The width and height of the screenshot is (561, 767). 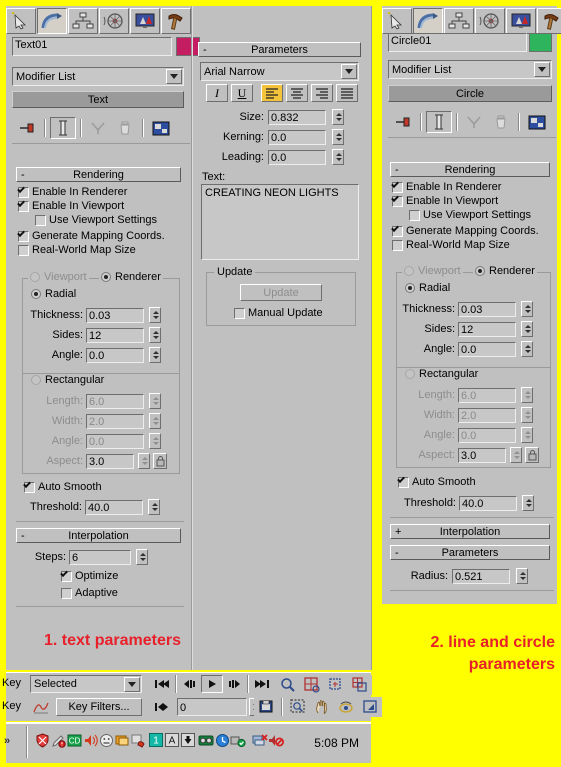 What do you see at coordinates (160, 461) in the screenshot?
I see `lock-aspect-icon` at bounding box center [160, 461].